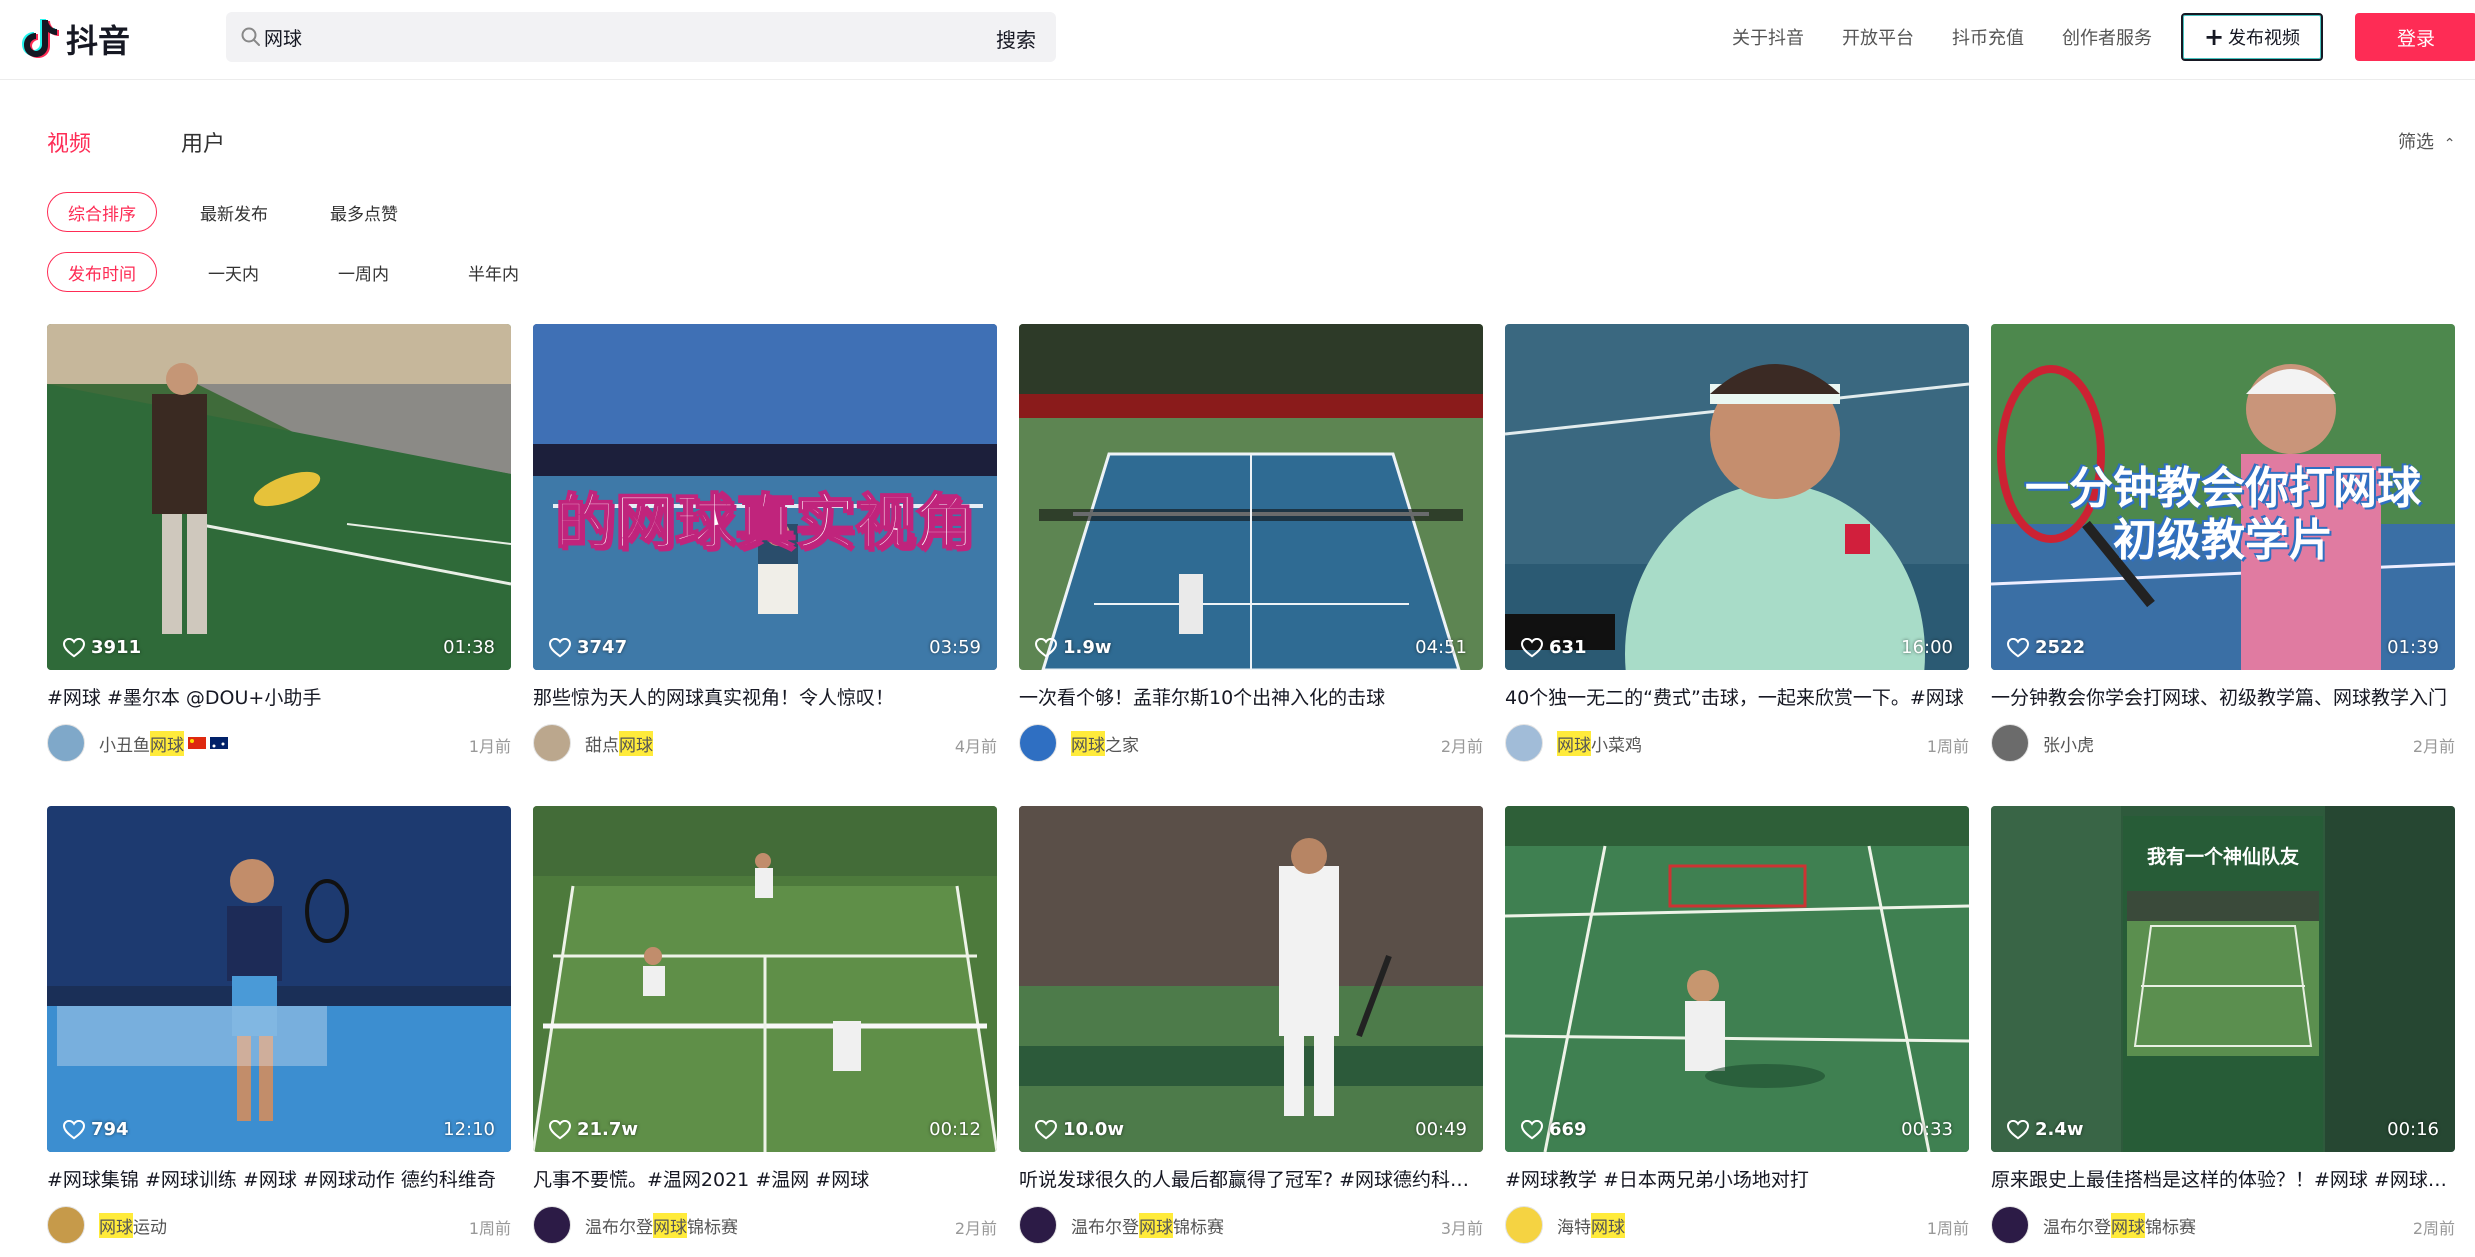 Image resolution: width=2475 pixels, height=1257 pixels. I want to click on upload-video-button: + 发布视频, so click(2252, 37).